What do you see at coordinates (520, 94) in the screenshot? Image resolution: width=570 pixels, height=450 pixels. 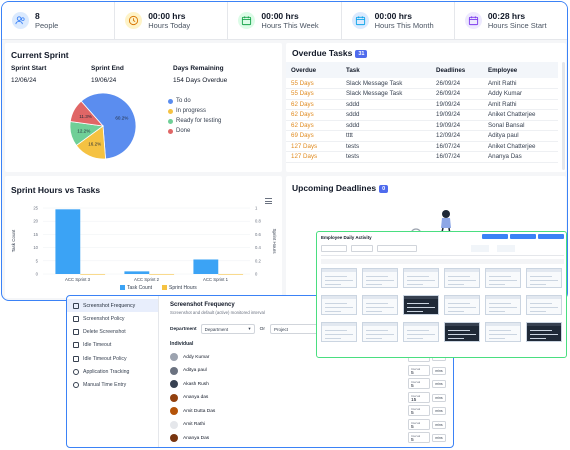 I see `cell-employee: Addy Kumar` at bounding box center [520, 94].